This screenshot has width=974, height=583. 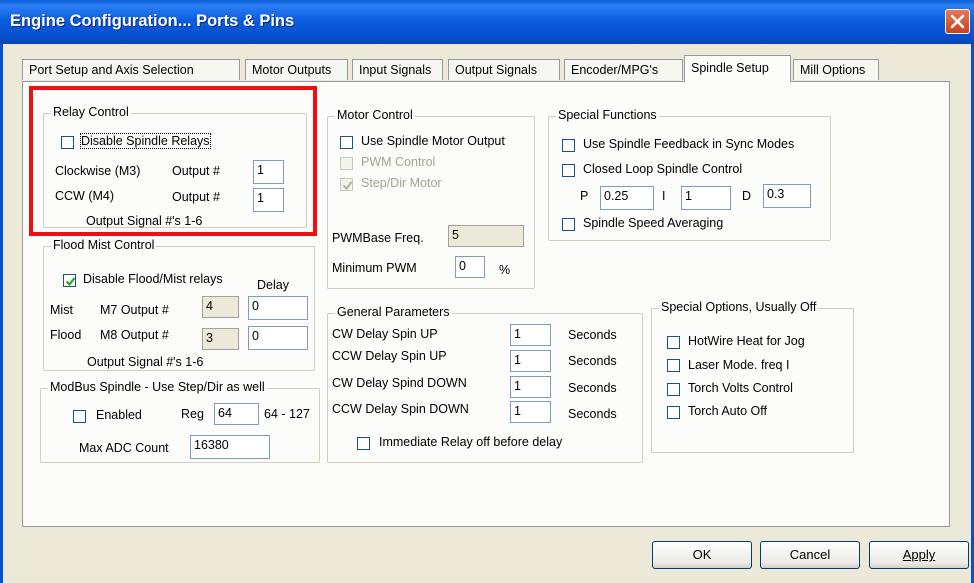 I want to click on closed-loop-label: Closed Loop Spindle Control, so click(x=663, y=169).